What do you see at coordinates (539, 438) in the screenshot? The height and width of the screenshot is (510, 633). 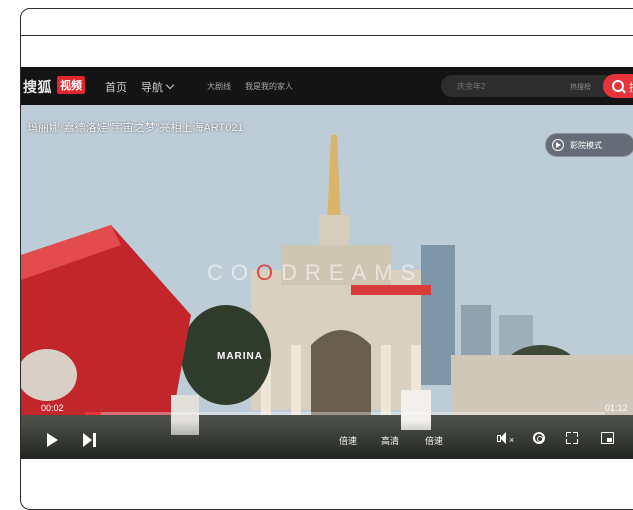 I see `settings-icon` at bounding box center [539, 438].